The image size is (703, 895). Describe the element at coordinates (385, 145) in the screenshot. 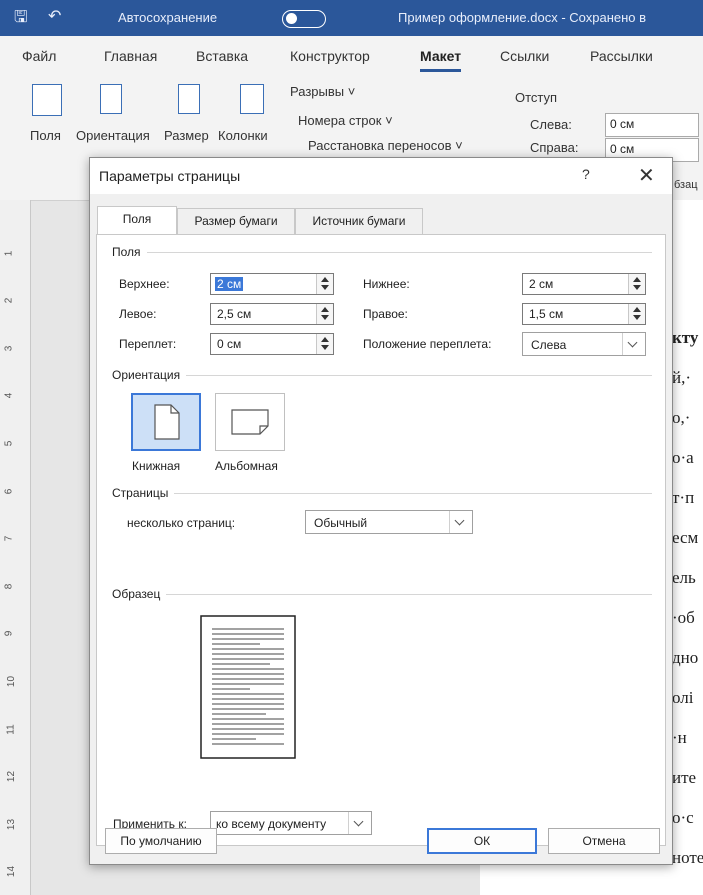

I see `hyphenation-button: Расстановка переносов ˅` at that location.